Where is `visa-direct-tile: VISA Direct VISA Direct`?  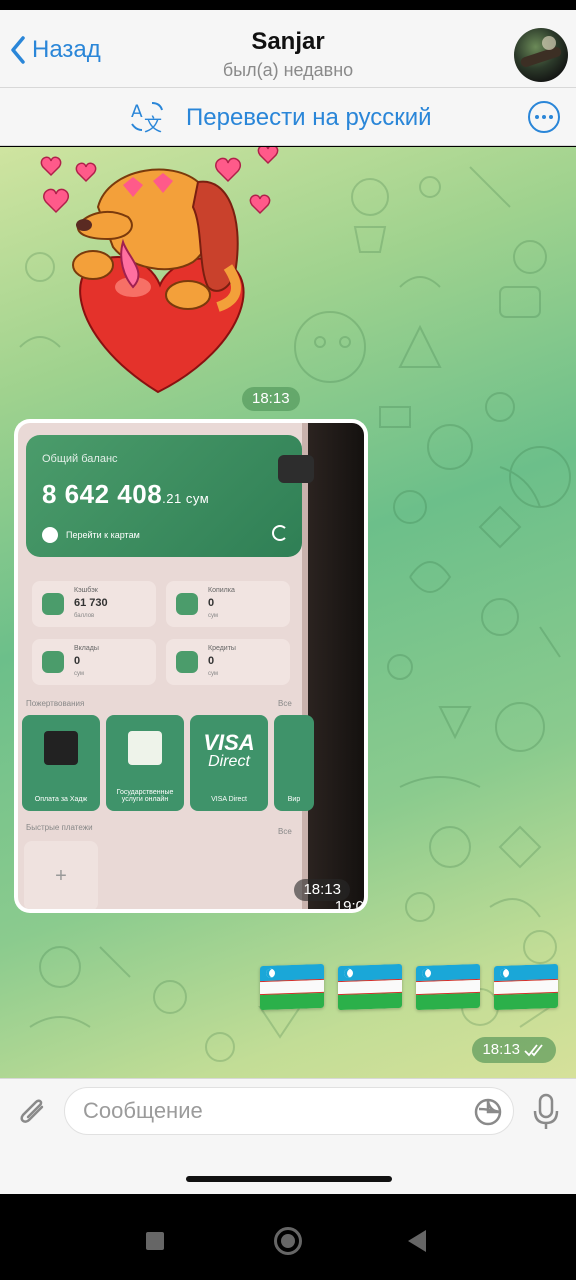 visa-direct-tile: VISA Direct VISA Direct is located at coordinates (229, 763).